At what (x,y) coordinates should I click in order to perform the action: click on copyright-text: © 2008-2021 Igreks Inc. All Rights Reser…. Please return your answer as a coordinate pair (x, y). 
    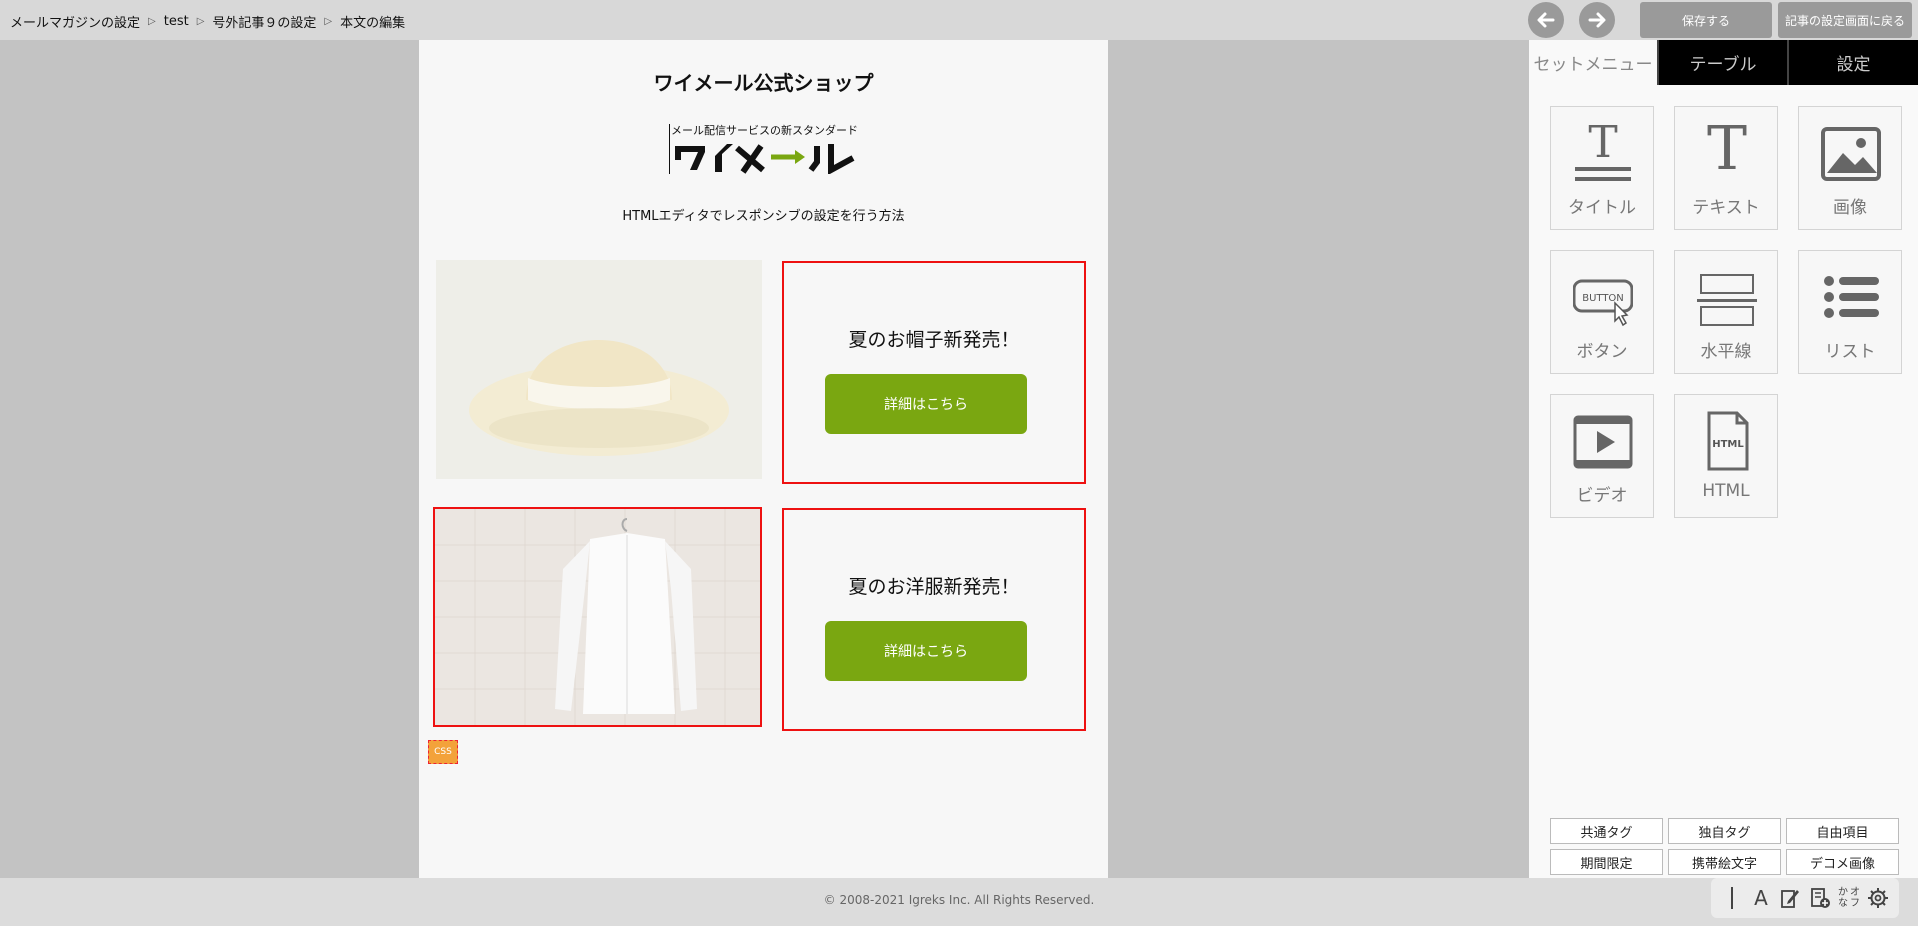
    Looking at the image, I should click on (959, 900).